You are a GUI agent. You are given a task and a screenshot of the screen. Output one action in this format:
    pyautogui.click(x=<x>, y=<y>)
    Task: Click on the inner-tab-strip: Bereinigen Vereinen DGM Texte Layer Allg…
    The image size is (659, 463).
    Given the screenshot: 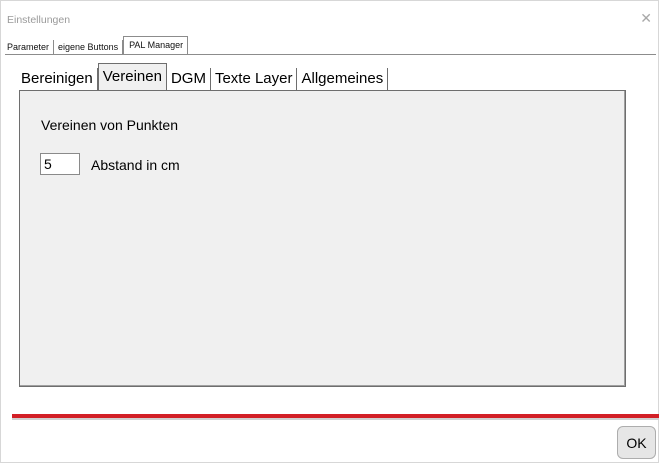 What is the action you would take?
    pyautogui.click(x=204, y=76)
    